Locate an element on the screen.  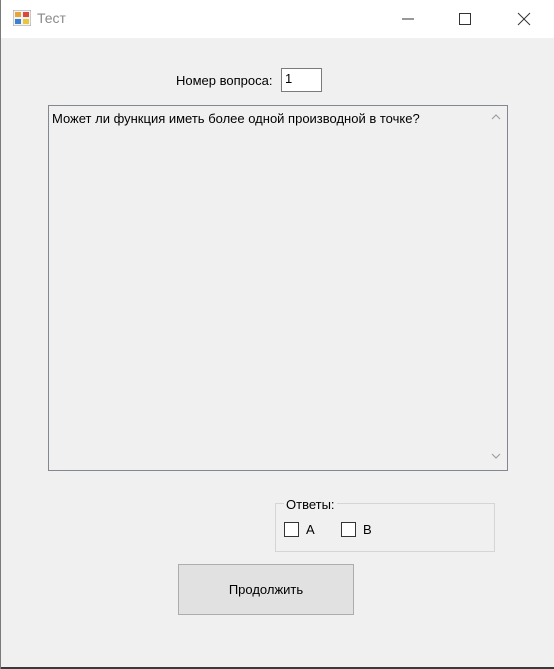
answer-a-checkbox is located at coordinates (291, 529).